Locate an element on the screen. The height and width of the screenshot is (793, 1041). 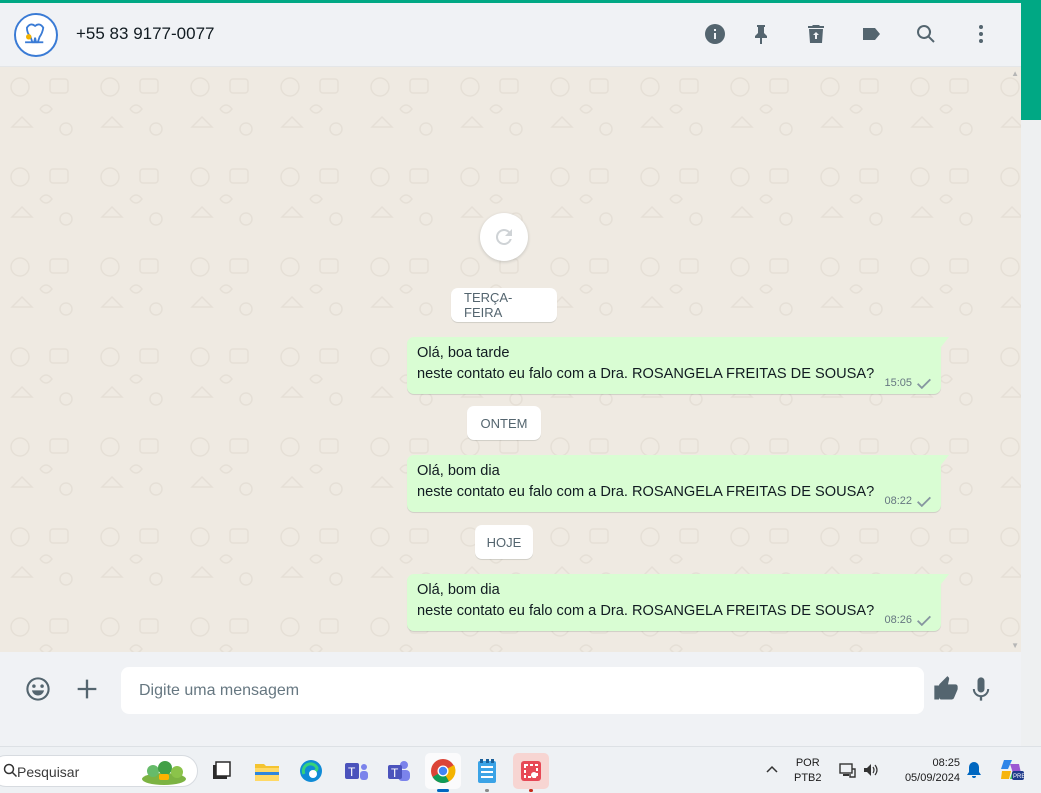
show-hidden-icons-chevron-icon is located at coordinates (772, 769).